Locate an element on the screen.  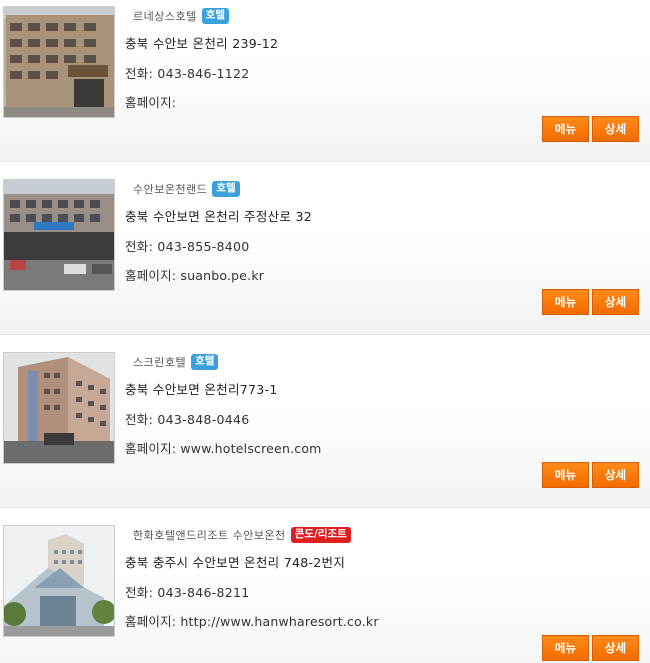
listing-phone: 전화: 043-846-8211 is located at coordinates (187, 592).